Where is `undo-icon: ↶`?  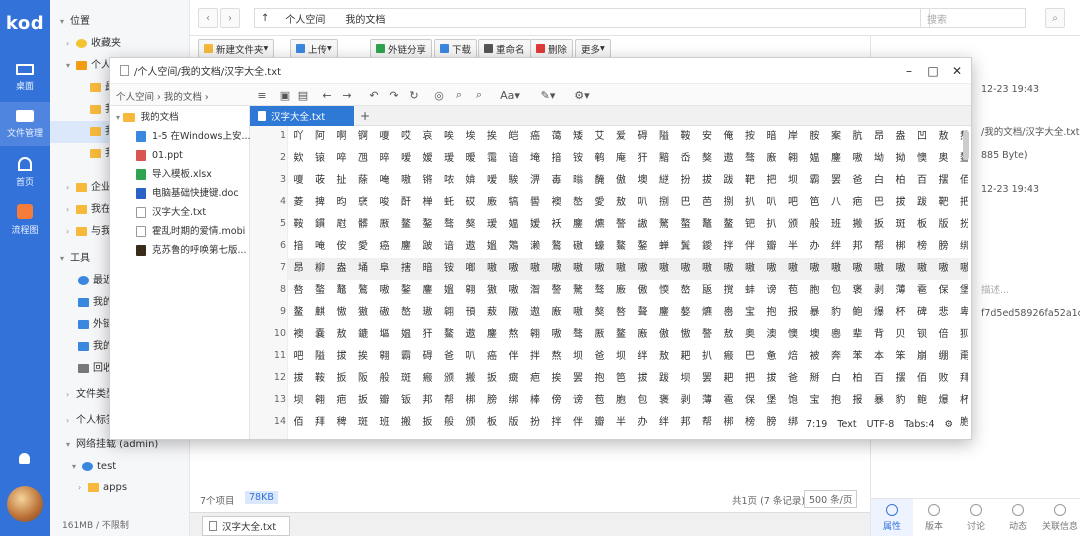 undo-icon: ↶ is located at coordinates (374, 95).